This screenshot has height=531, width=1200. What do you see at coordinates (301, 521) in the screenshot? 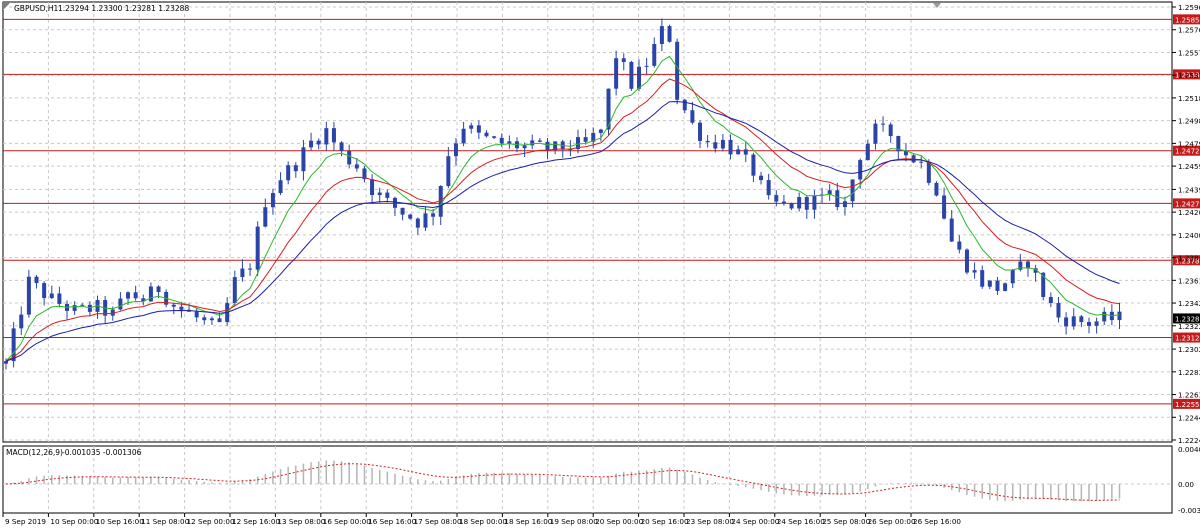
I see `time-tick-label: 13 Sep 08:00` at bounding box center [301, 521].